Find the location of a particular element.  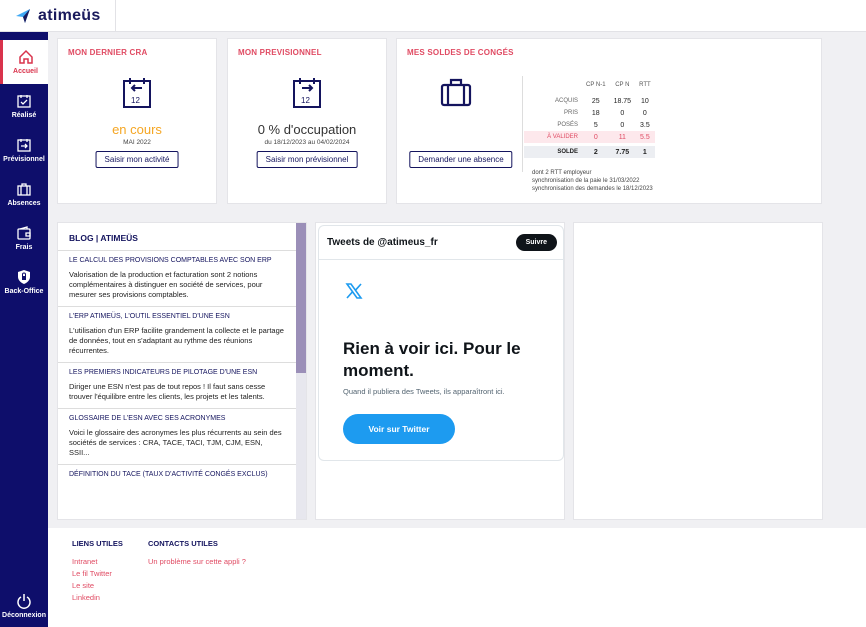

divider is located at coordinates (522, 124).